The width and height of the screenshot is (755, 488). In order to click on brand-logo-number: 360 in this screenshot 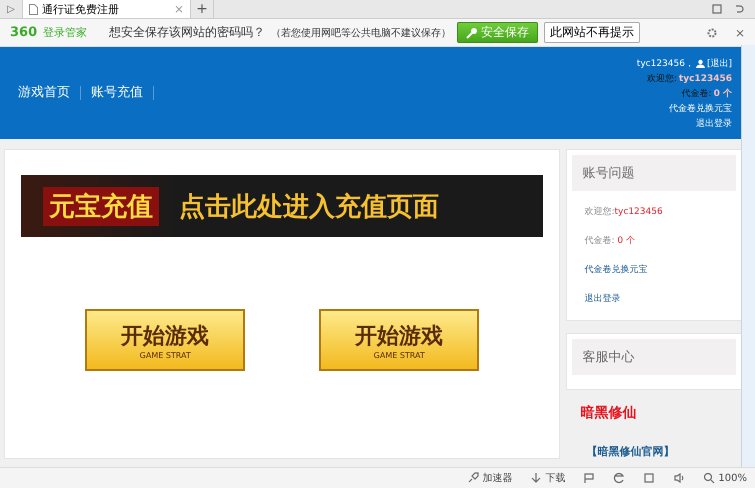, I will do `click(24, 32)`.